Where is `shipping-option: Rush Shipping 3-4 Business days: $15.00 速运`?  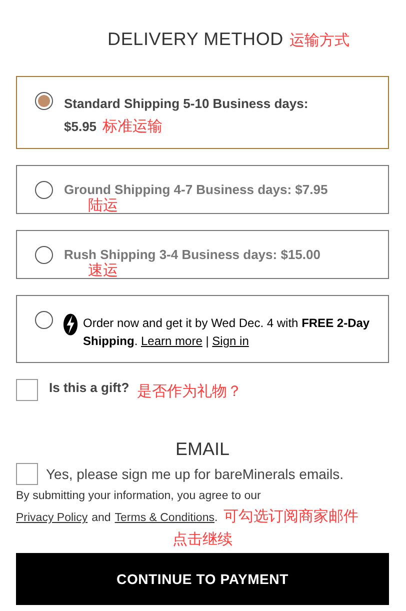
shipping-option: Rush Shipping 3-4 Business days: $15.00 速运 is located at coordinates (202, 254).